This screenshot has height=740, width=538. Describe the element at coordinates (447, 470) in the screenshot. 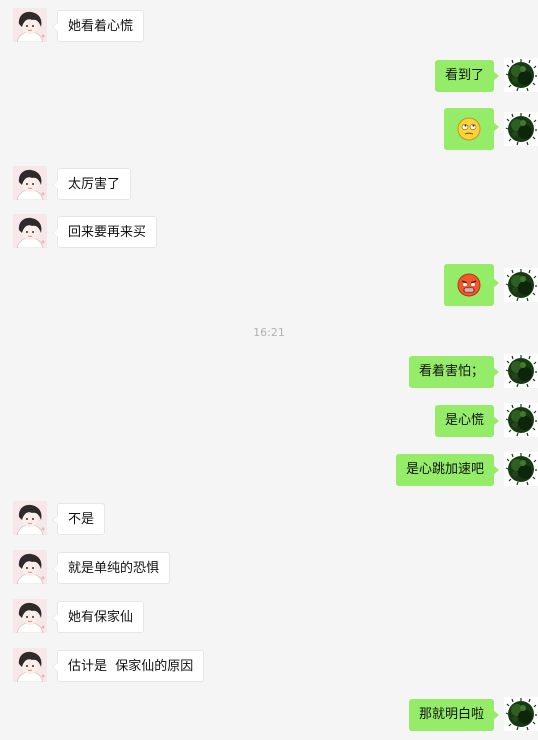

I see `message-bubble: 是心跳加速吧` at that location.